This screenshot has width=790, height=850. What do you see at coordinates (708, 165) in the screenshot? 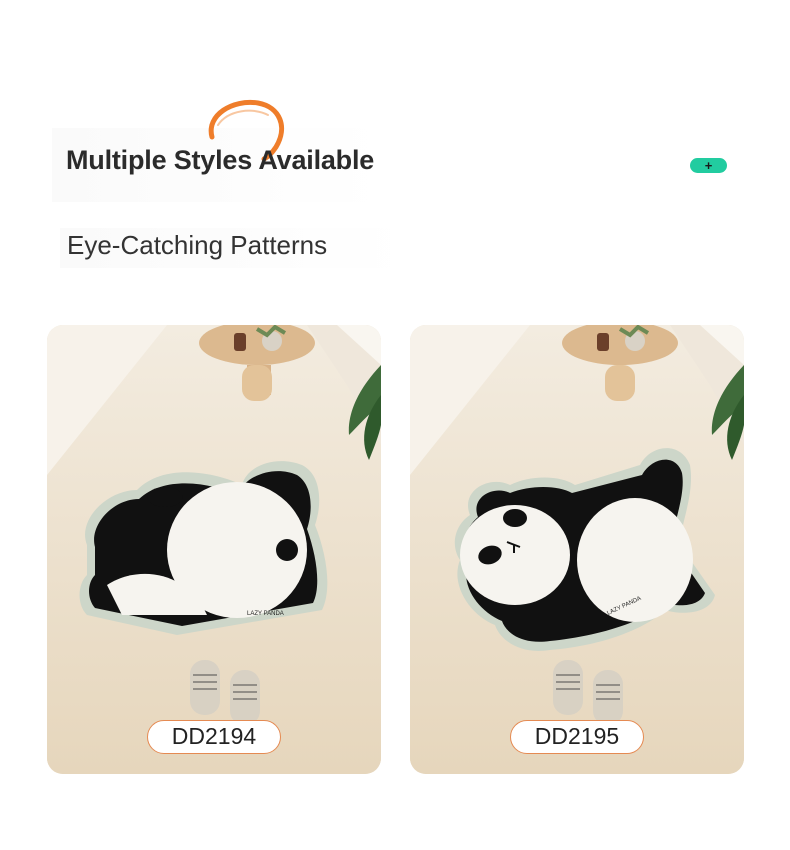
I see `add-badge: +` at bounding box center [708, 165].